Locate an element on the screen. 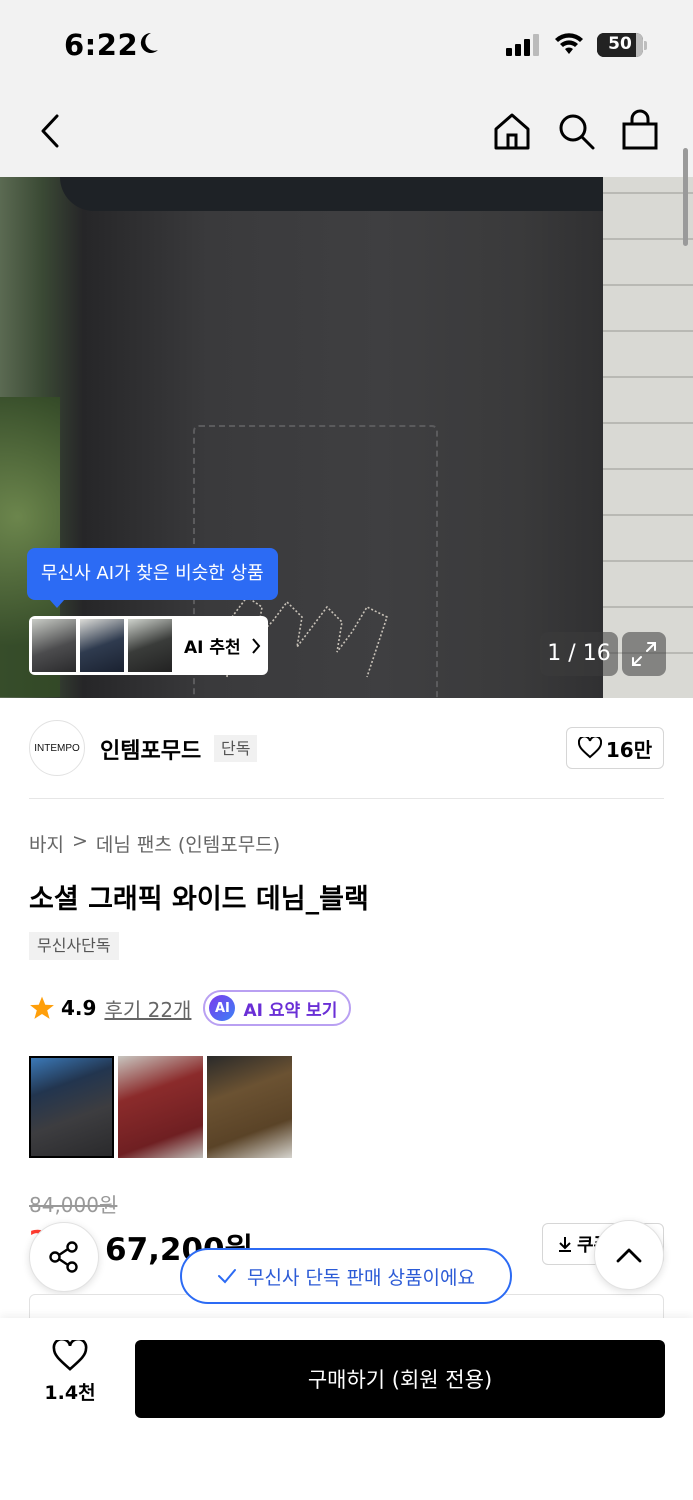  breadcrumb-category: 바지 is located at coordinates (46, 843).